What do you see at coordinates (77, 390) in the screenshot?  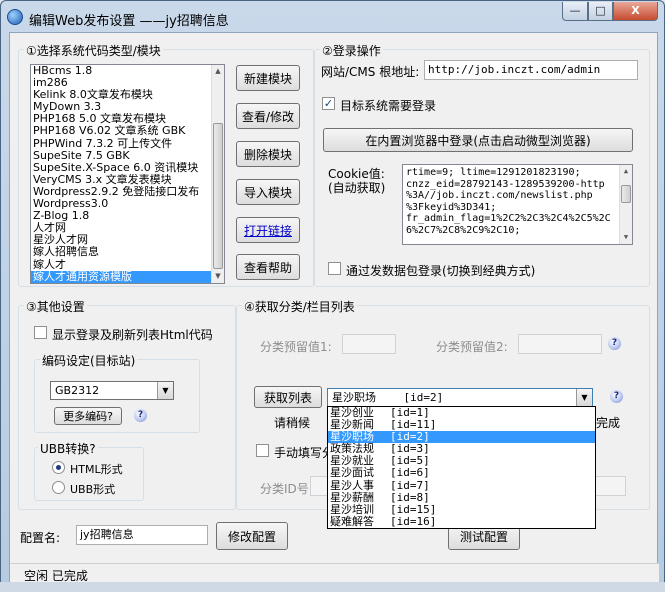 I see `encoding-value: GB2312` at bounding box center [77, 390].